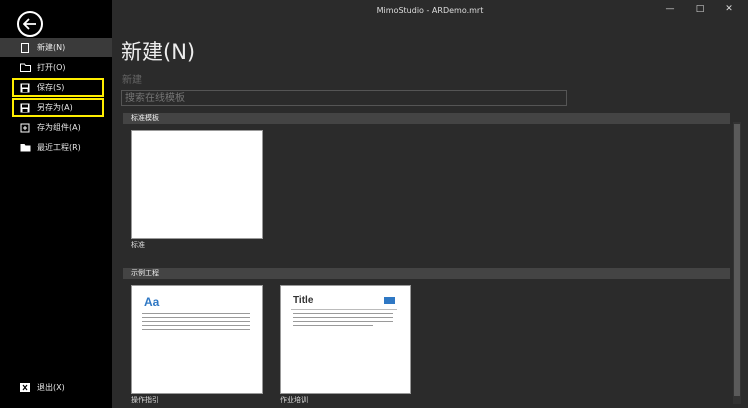 The image size is (748, 408). I want to click on sidebar: 新建(N) 打开(O) 保存(S) 另存为(A) 存为组件(A) 最近工程(R), so click(56, 204).